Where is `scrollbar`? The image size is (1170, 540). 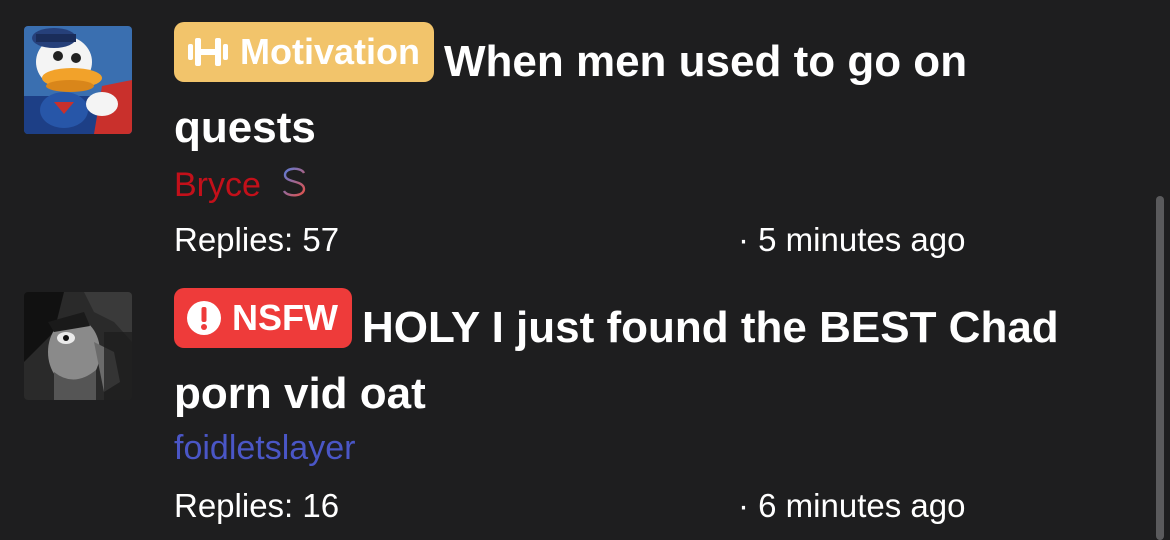
scrollbar is located at coordinates (1160, 368).